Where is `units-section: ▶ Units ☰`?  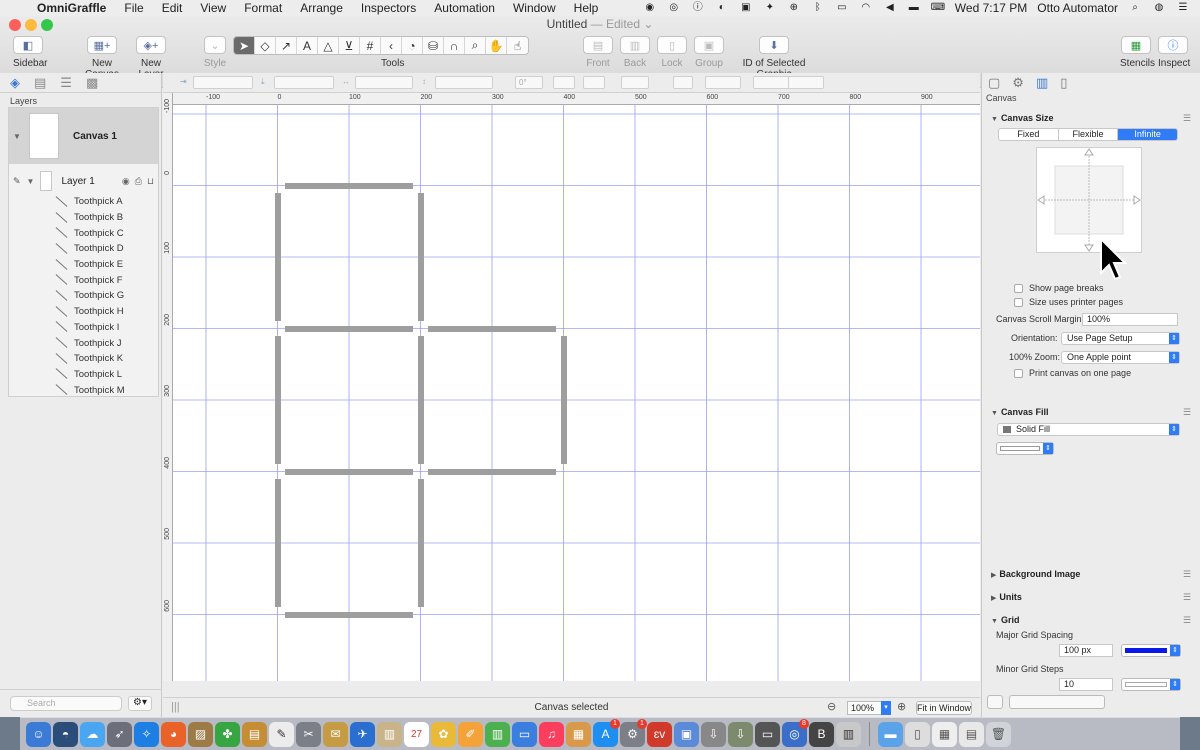 units-section: ▶ Units ☰ is located at coordinates (1091, 597).